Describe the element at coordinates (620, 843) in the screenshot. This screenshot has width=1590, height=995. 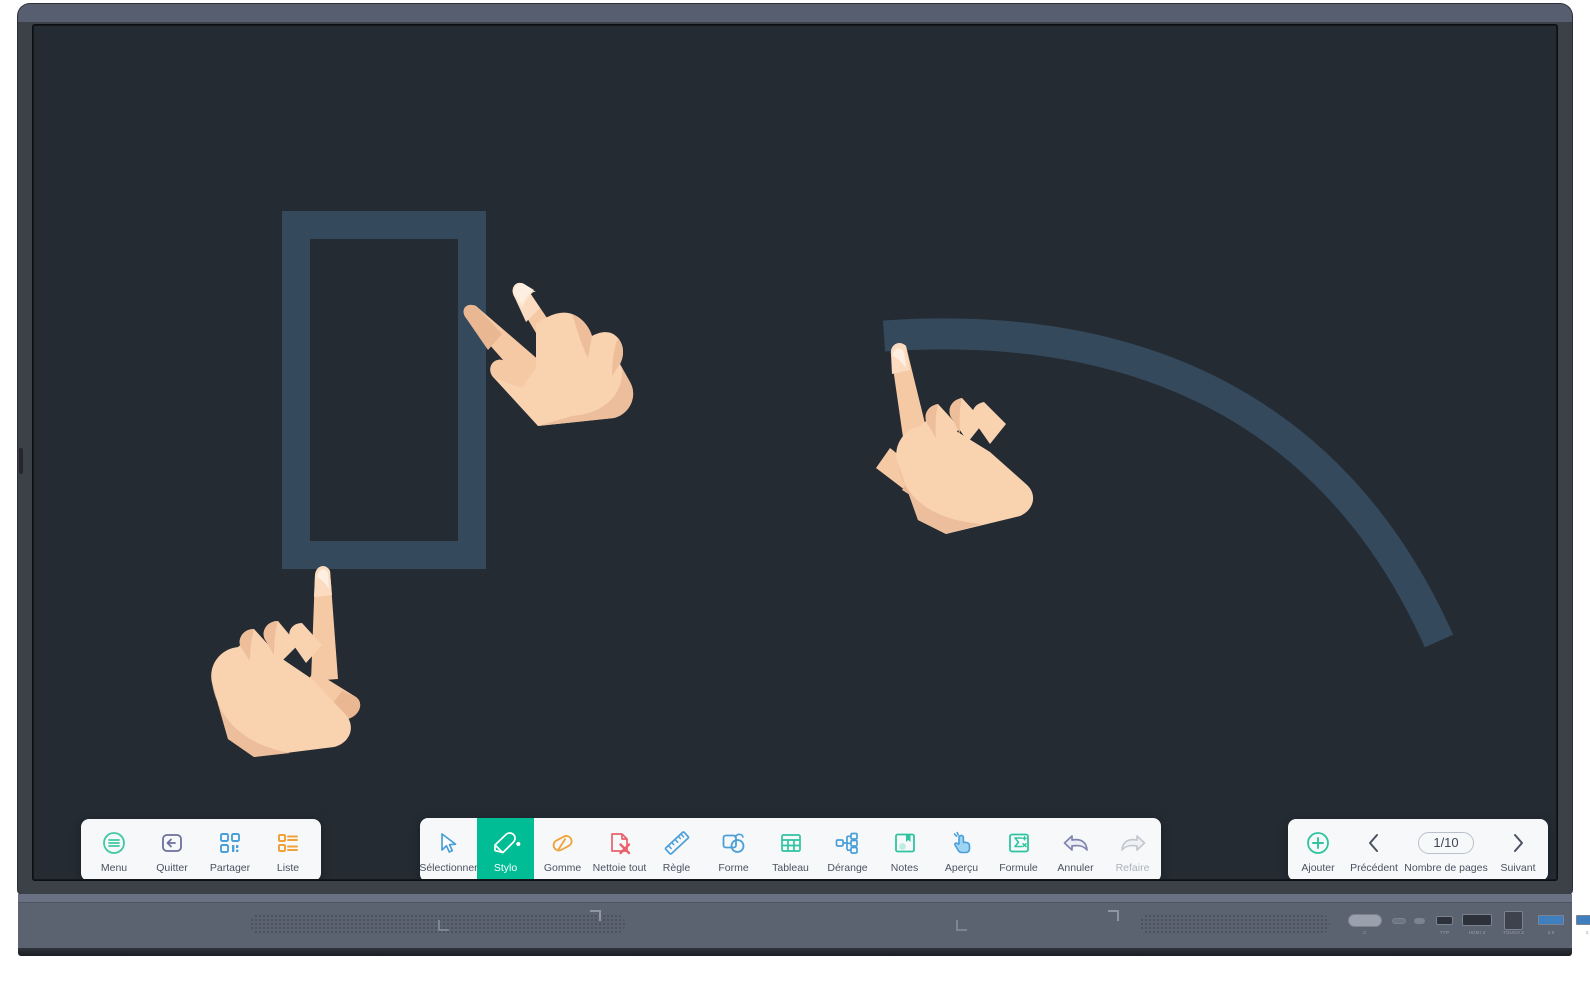
I see `clear-all-icon` at that location.